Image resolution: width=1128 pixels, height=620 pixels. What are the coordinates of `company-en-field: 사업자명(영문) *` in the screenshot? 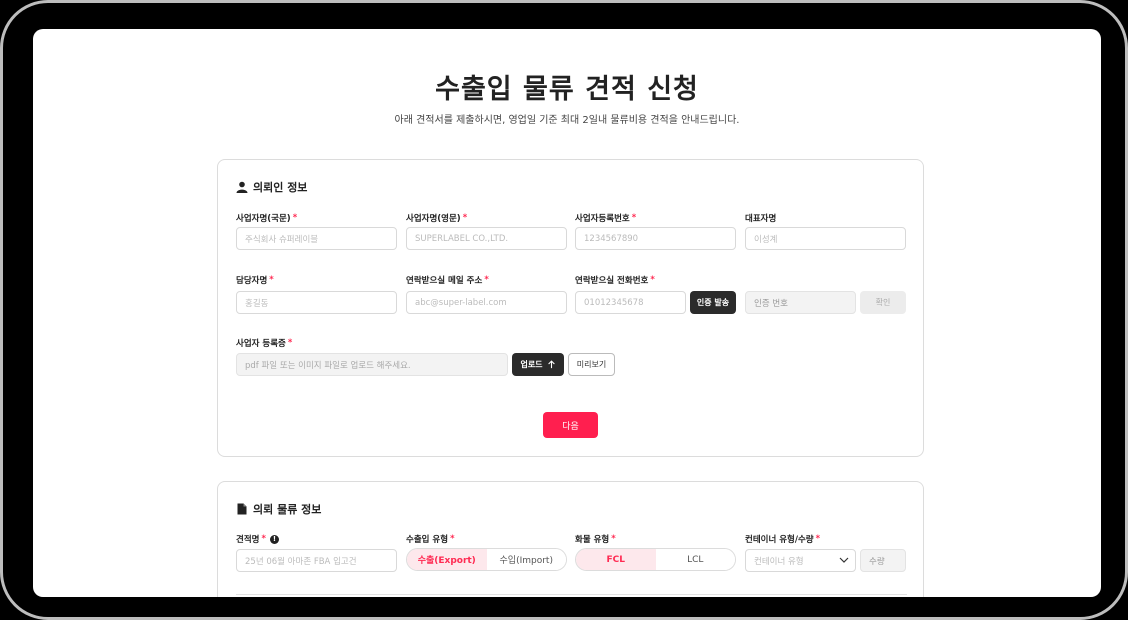 It's located at (436, 218).